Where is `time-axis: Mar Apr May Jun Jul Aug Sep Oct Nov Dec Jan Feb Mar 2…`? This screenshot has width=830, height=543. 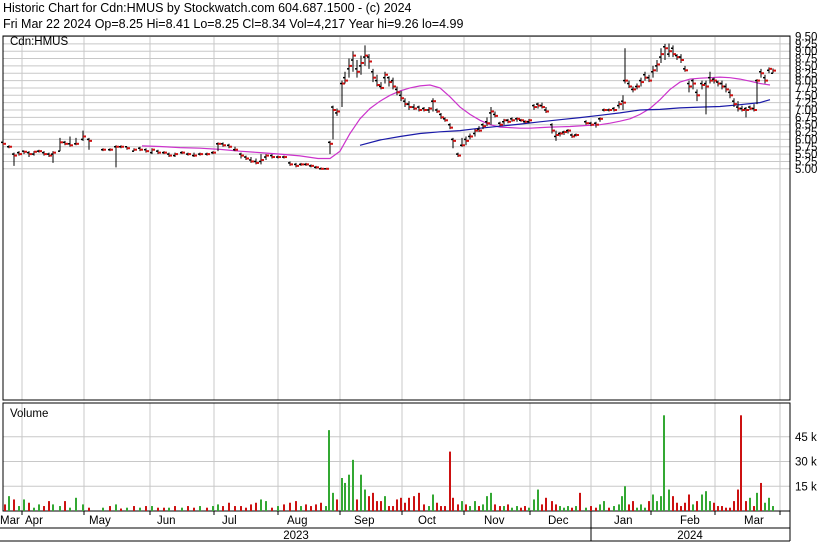 time-axis: Mar Apr May Jun Jul Aug Sep Oct Nov Dec Jan Feb Mar 2… is located at coordinates (395, 526).